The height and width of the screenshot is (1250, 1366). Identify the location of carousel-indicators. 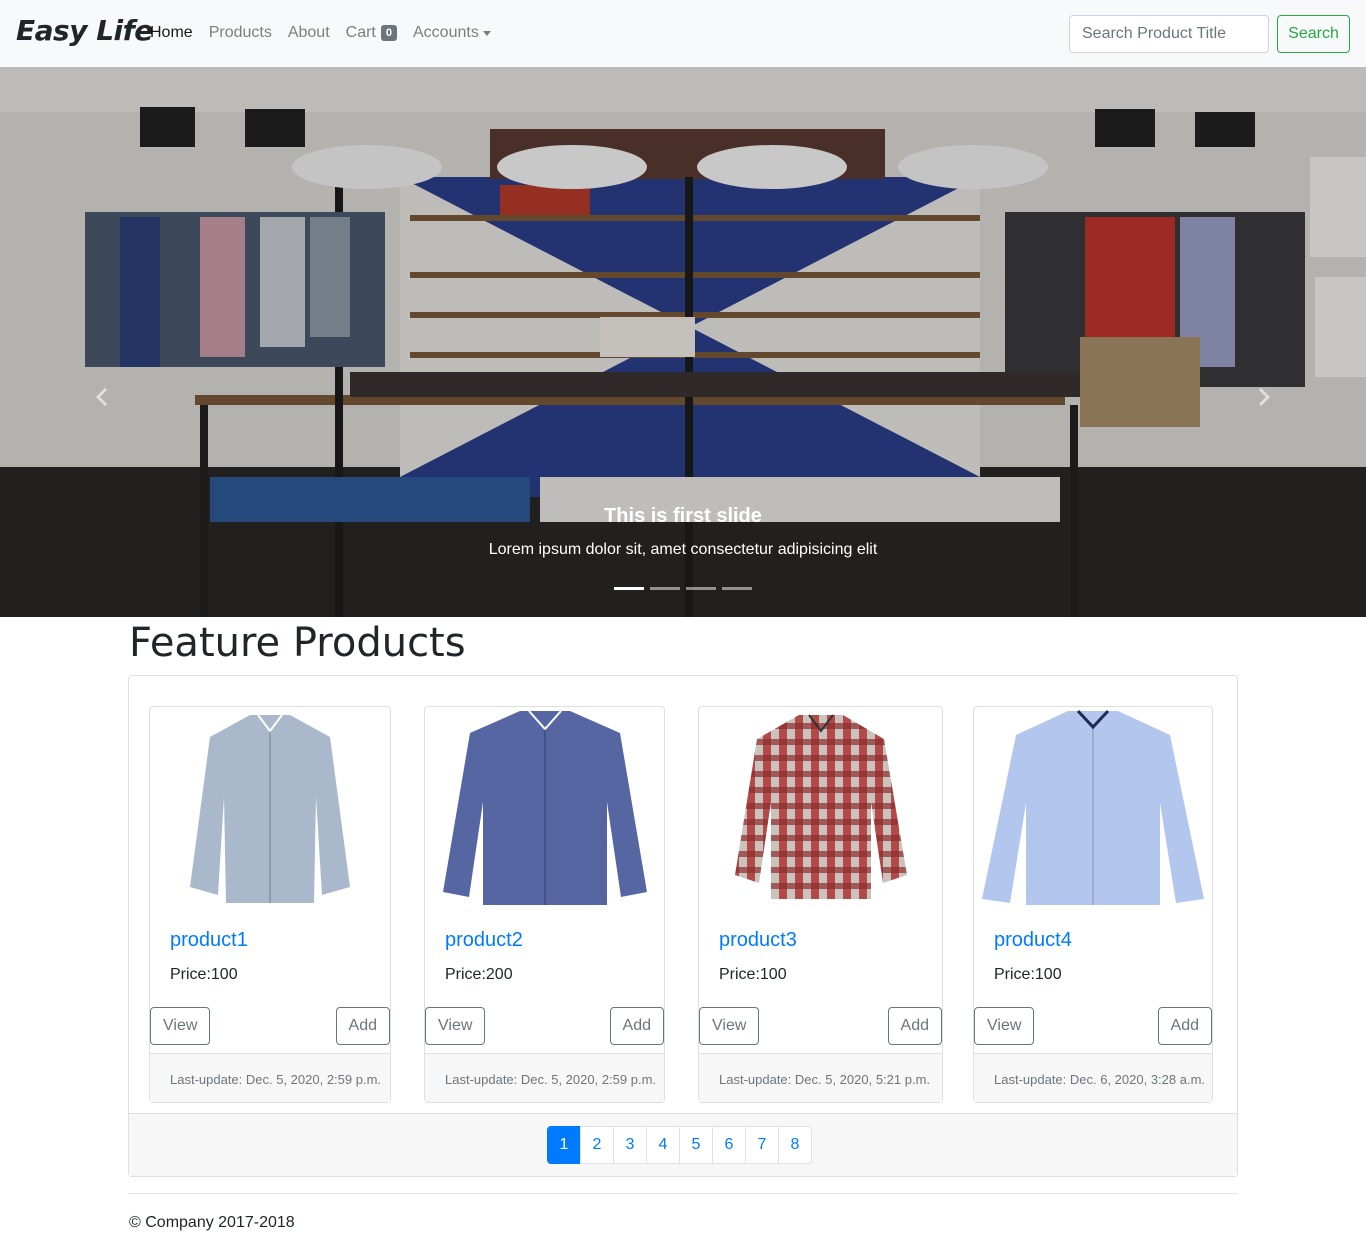
(686, 588).